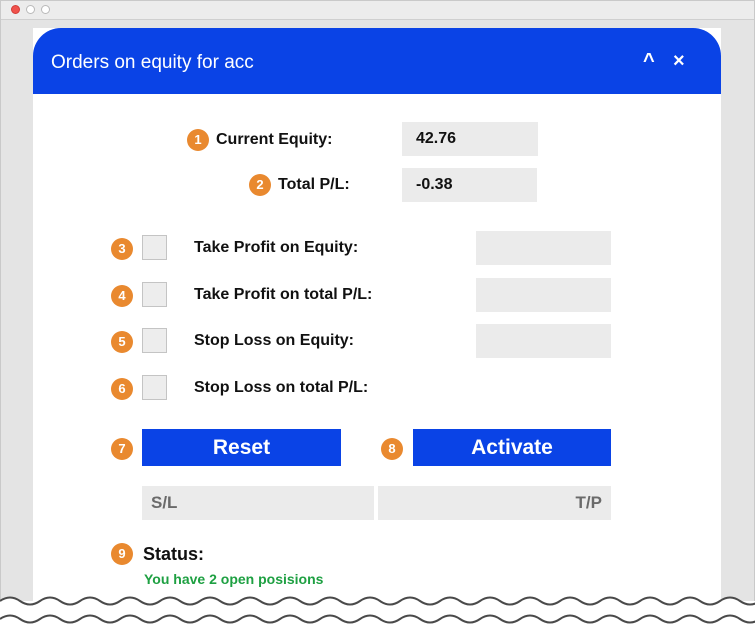 The height and width of the screenshot is (630, 755). What do you see at coordinates (377, 61) in the screenshot?
I see `panel-header: Orders on equity for acc ^ ×` at bounding box center [377, 61].